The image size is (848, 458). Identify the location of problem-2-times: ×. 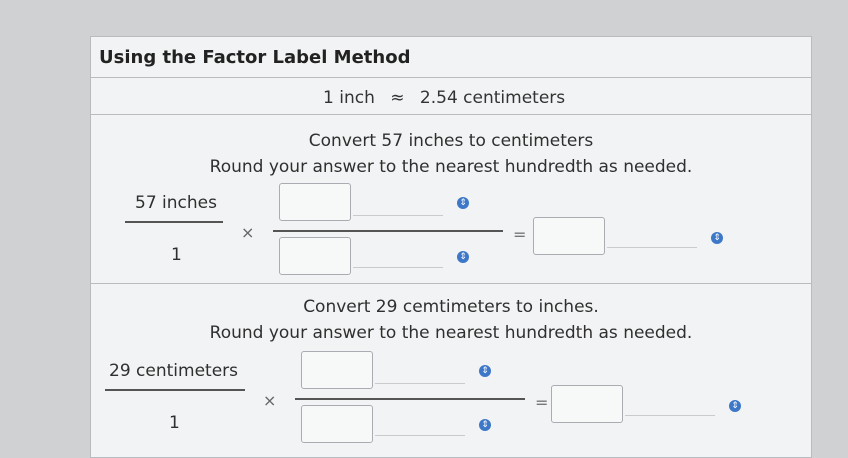
(270, 400).